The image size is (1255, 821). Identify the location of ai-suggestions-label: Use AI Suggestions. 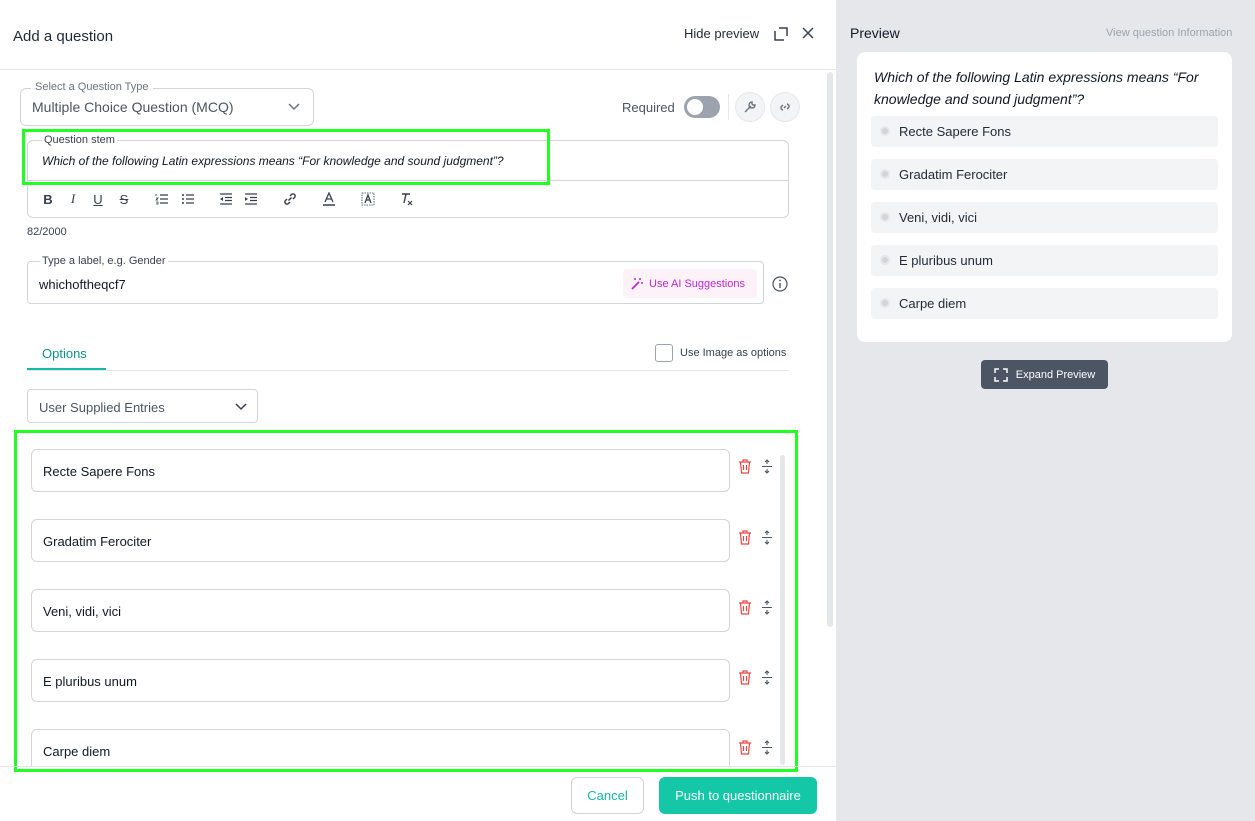
(697, 283).